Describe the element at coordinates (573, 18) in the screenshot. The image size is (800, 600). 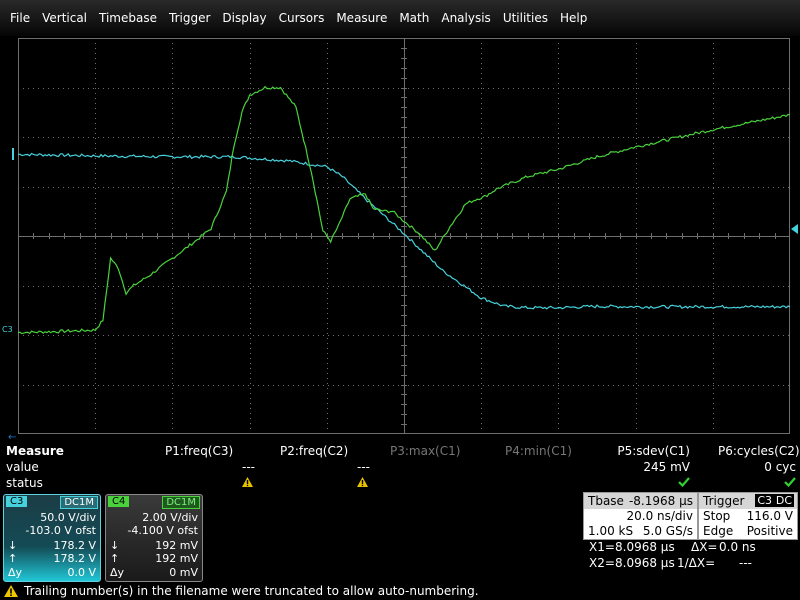
I see `menu-item-help: Help` at that location.